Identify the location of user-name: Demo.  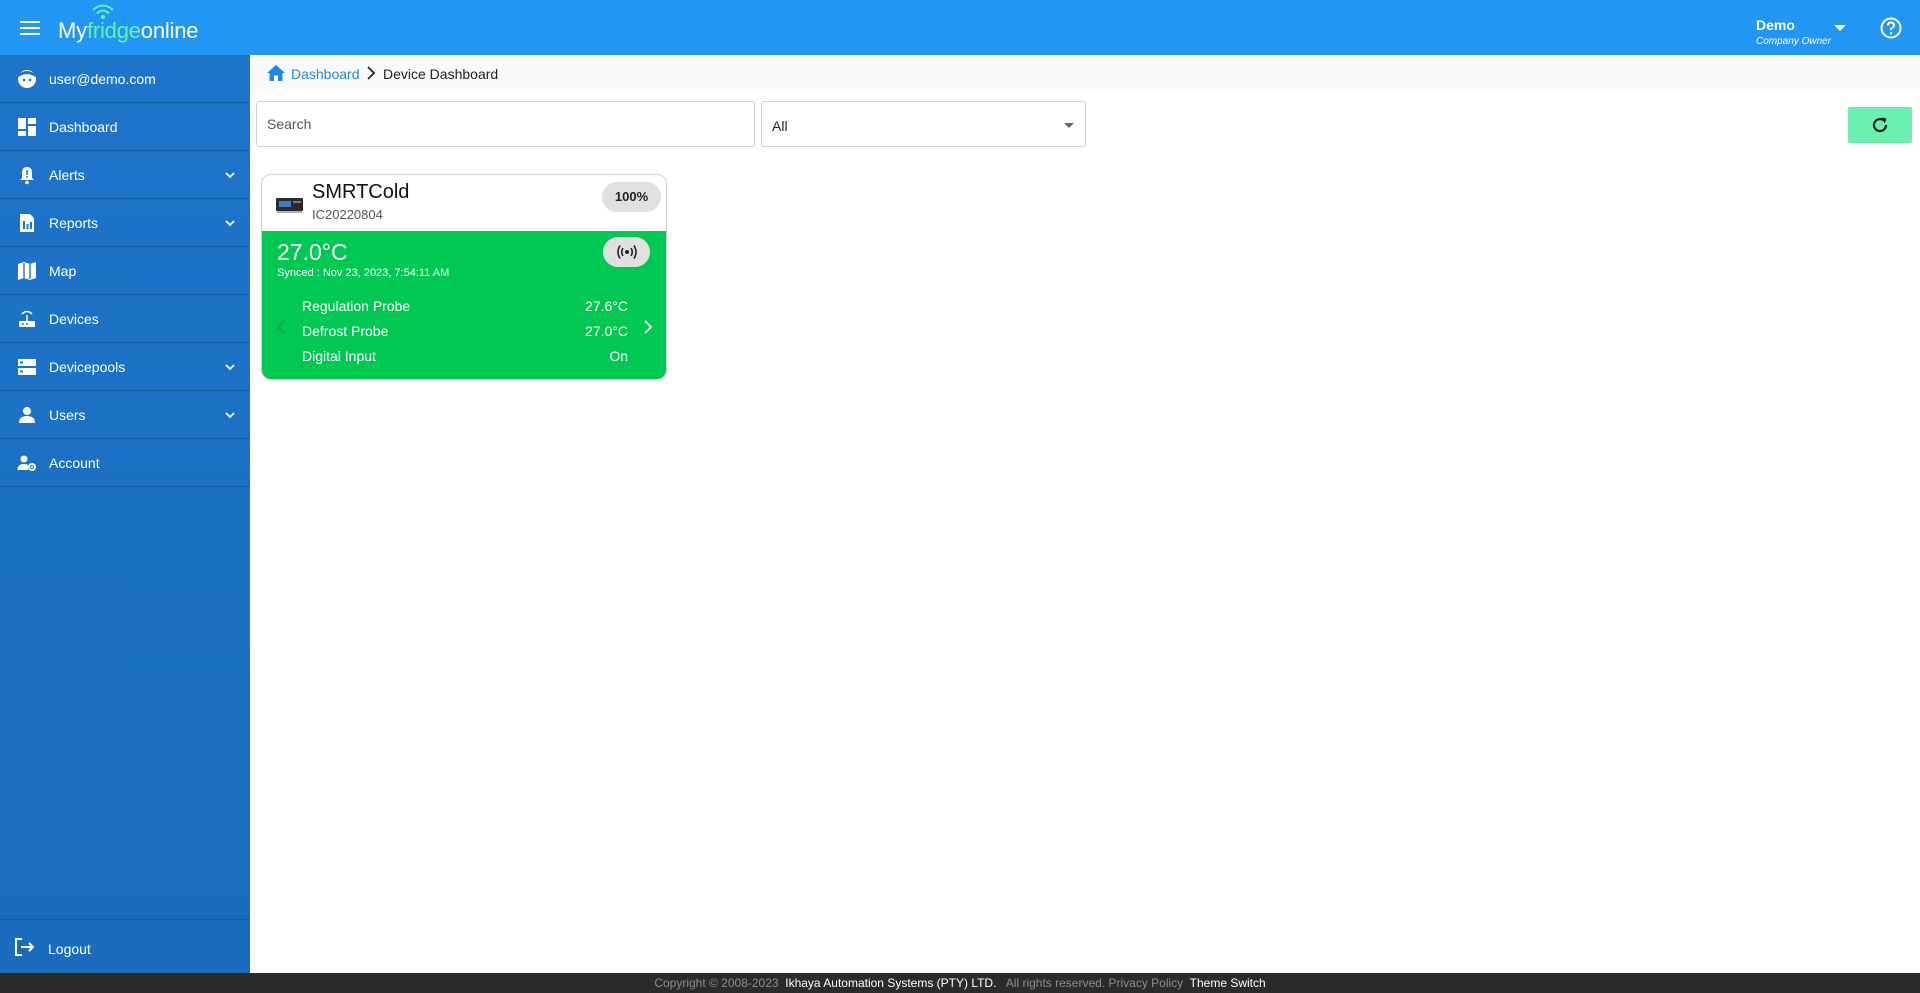
(1775, 25).